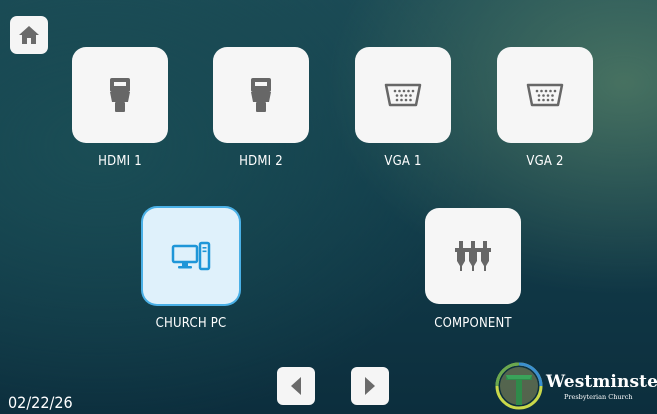 The width and height of the screenshot is (657, 414). I want to click on home-button, so click(29, 35).